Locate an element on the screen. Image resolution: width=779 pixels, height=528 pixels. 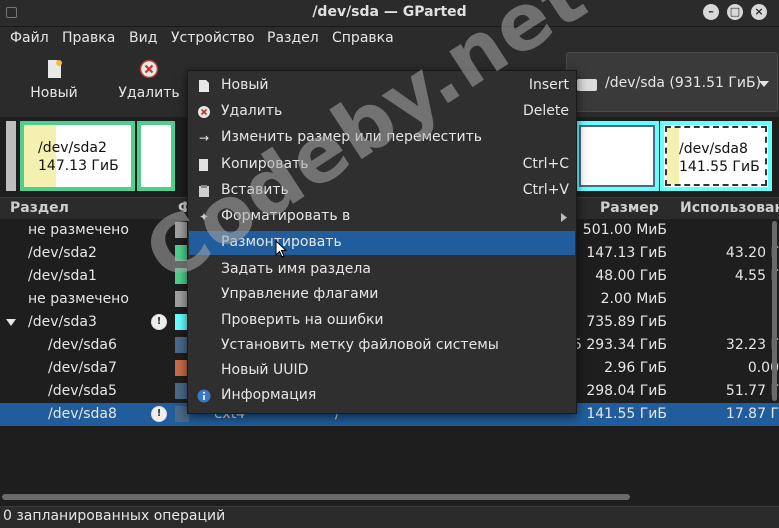
menu-item-new-uuid: Новый UUID is located at coordinates (382, 371).